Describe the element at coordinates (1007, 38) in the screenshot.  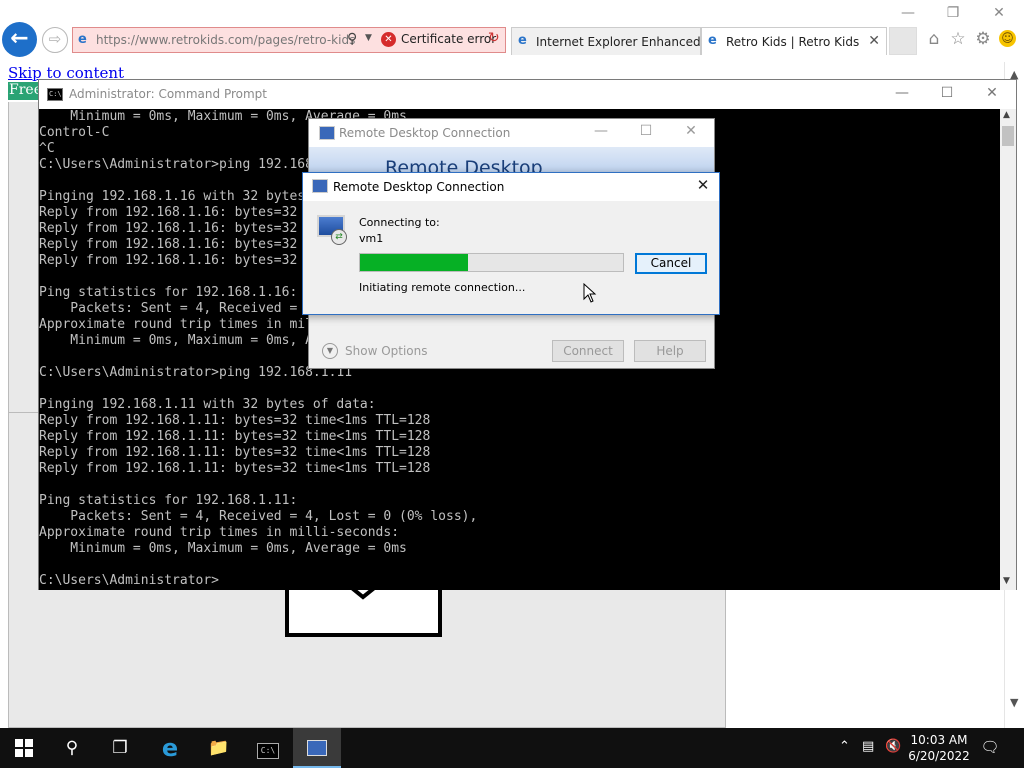
I see `smiley-feedback-icon: ☺` at that location.